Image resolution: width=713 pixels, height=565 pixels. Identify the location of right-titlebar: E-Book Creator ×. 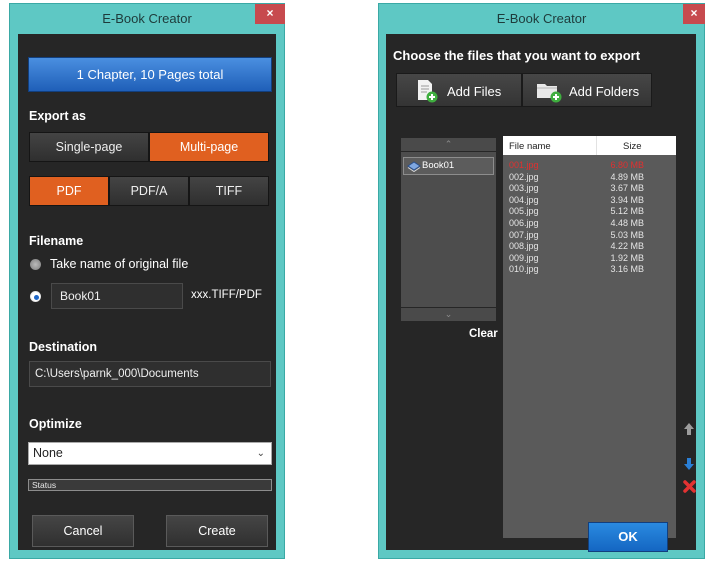
(542, 19).